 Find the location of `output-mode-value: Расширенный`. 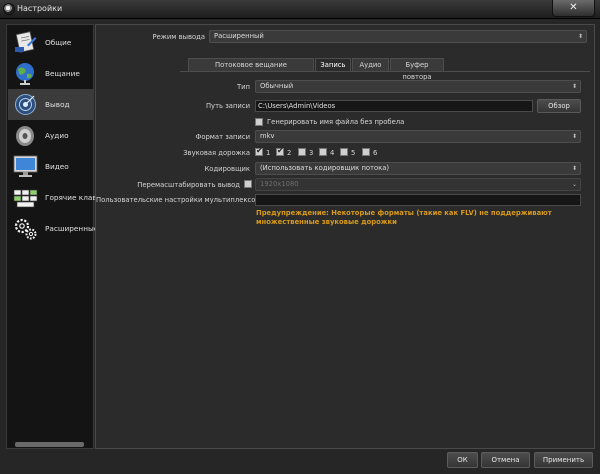

output-mode-value: Расширенный is located at coordinates (239, 36).